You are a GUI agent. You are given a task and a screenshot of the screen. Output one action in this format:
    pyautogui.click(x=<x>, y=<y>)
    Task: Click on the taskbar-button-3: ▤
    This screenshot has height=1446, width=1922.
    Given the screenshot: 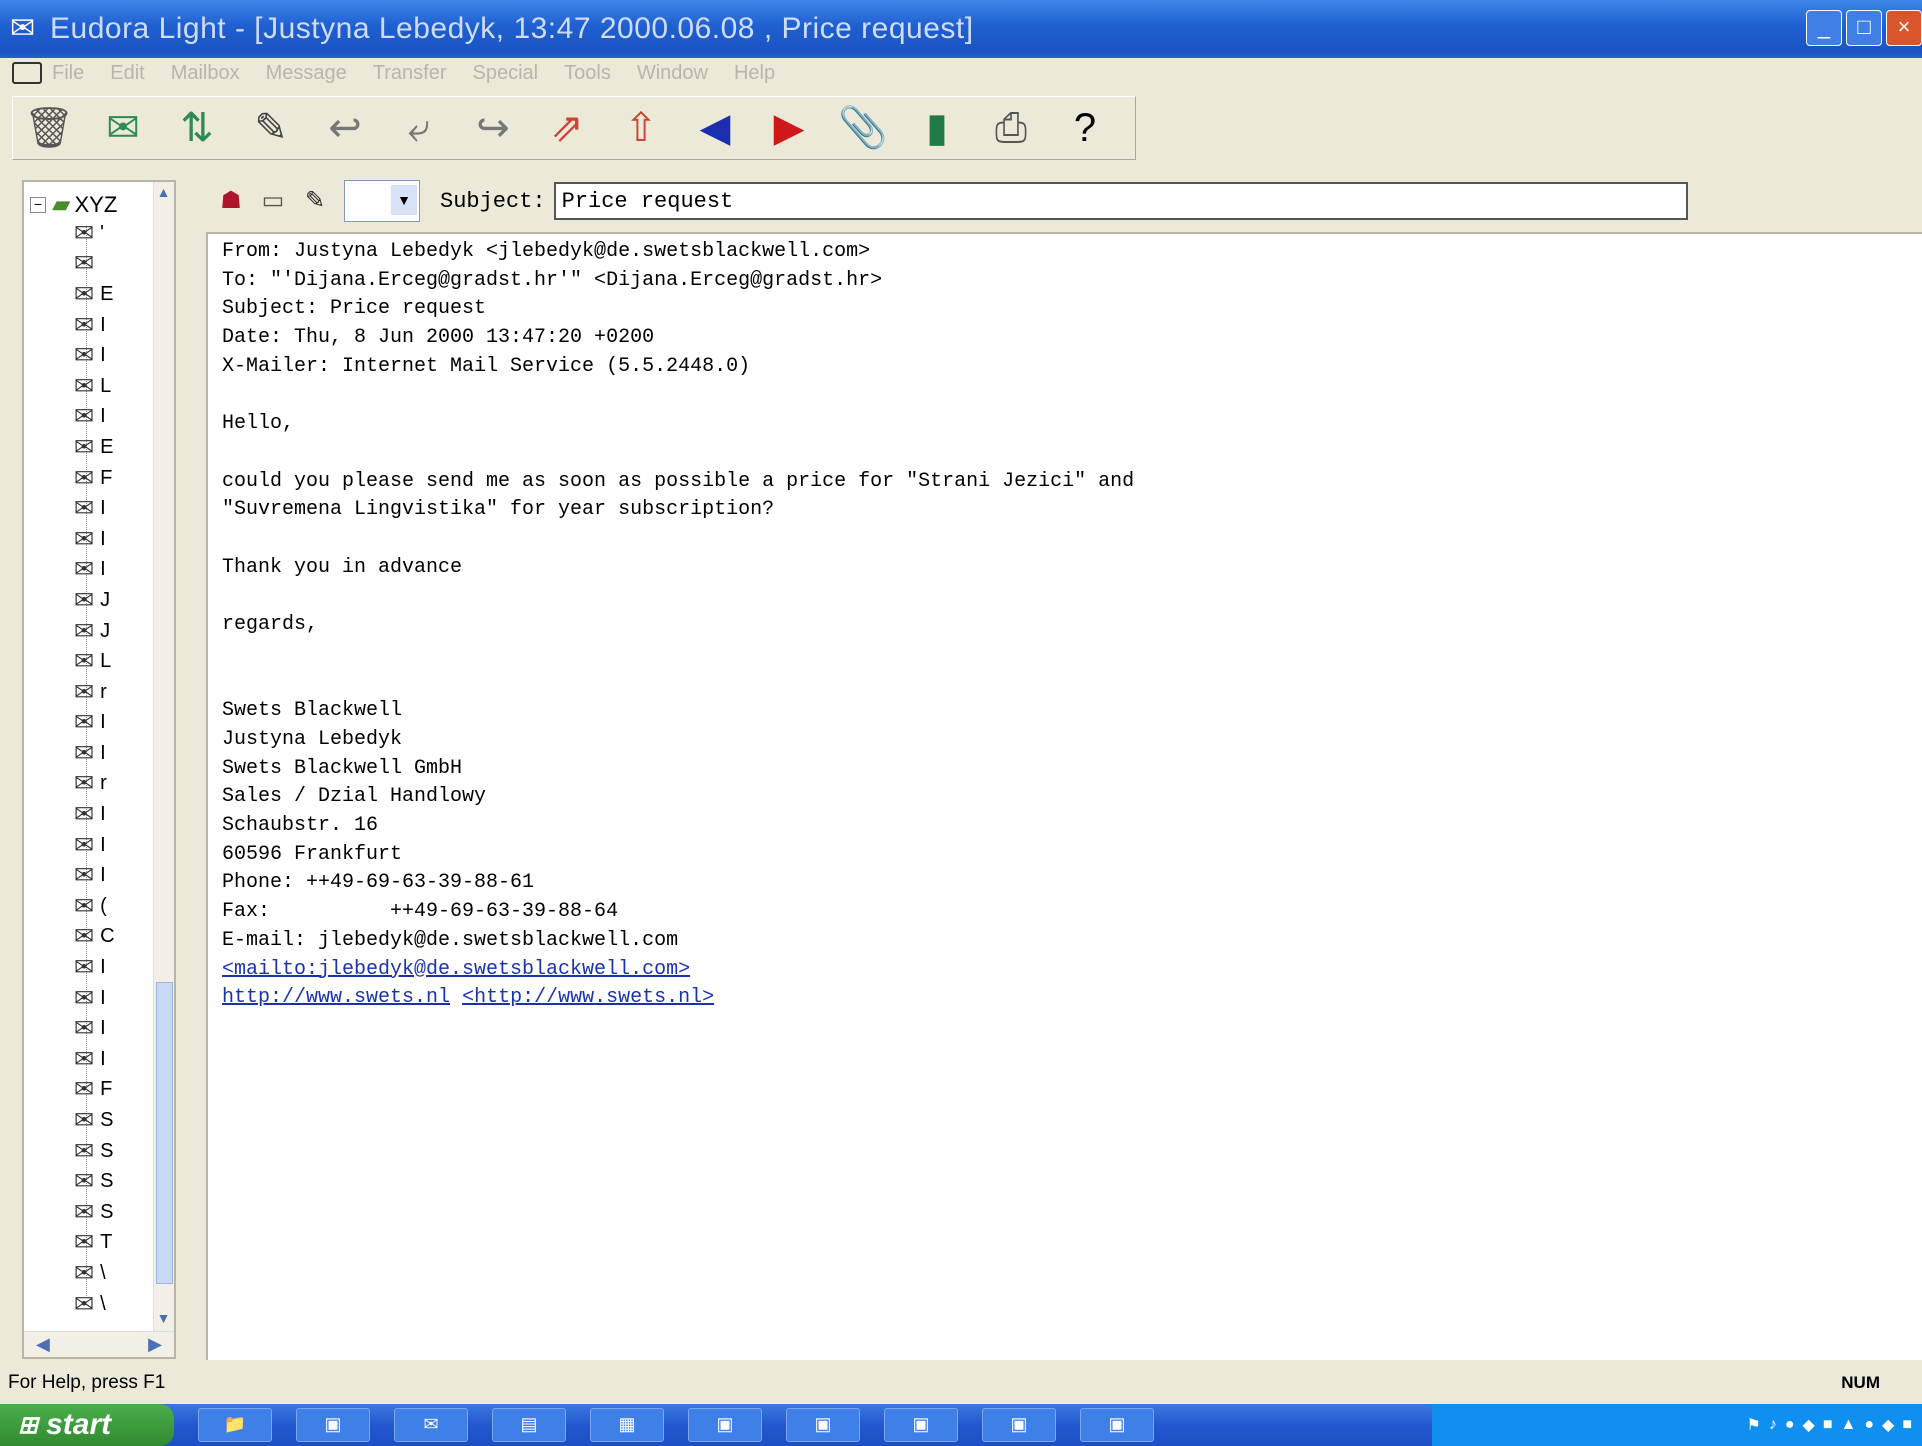 What is the action you would take?
    pyautogui.click(x=529, y=1425)
    